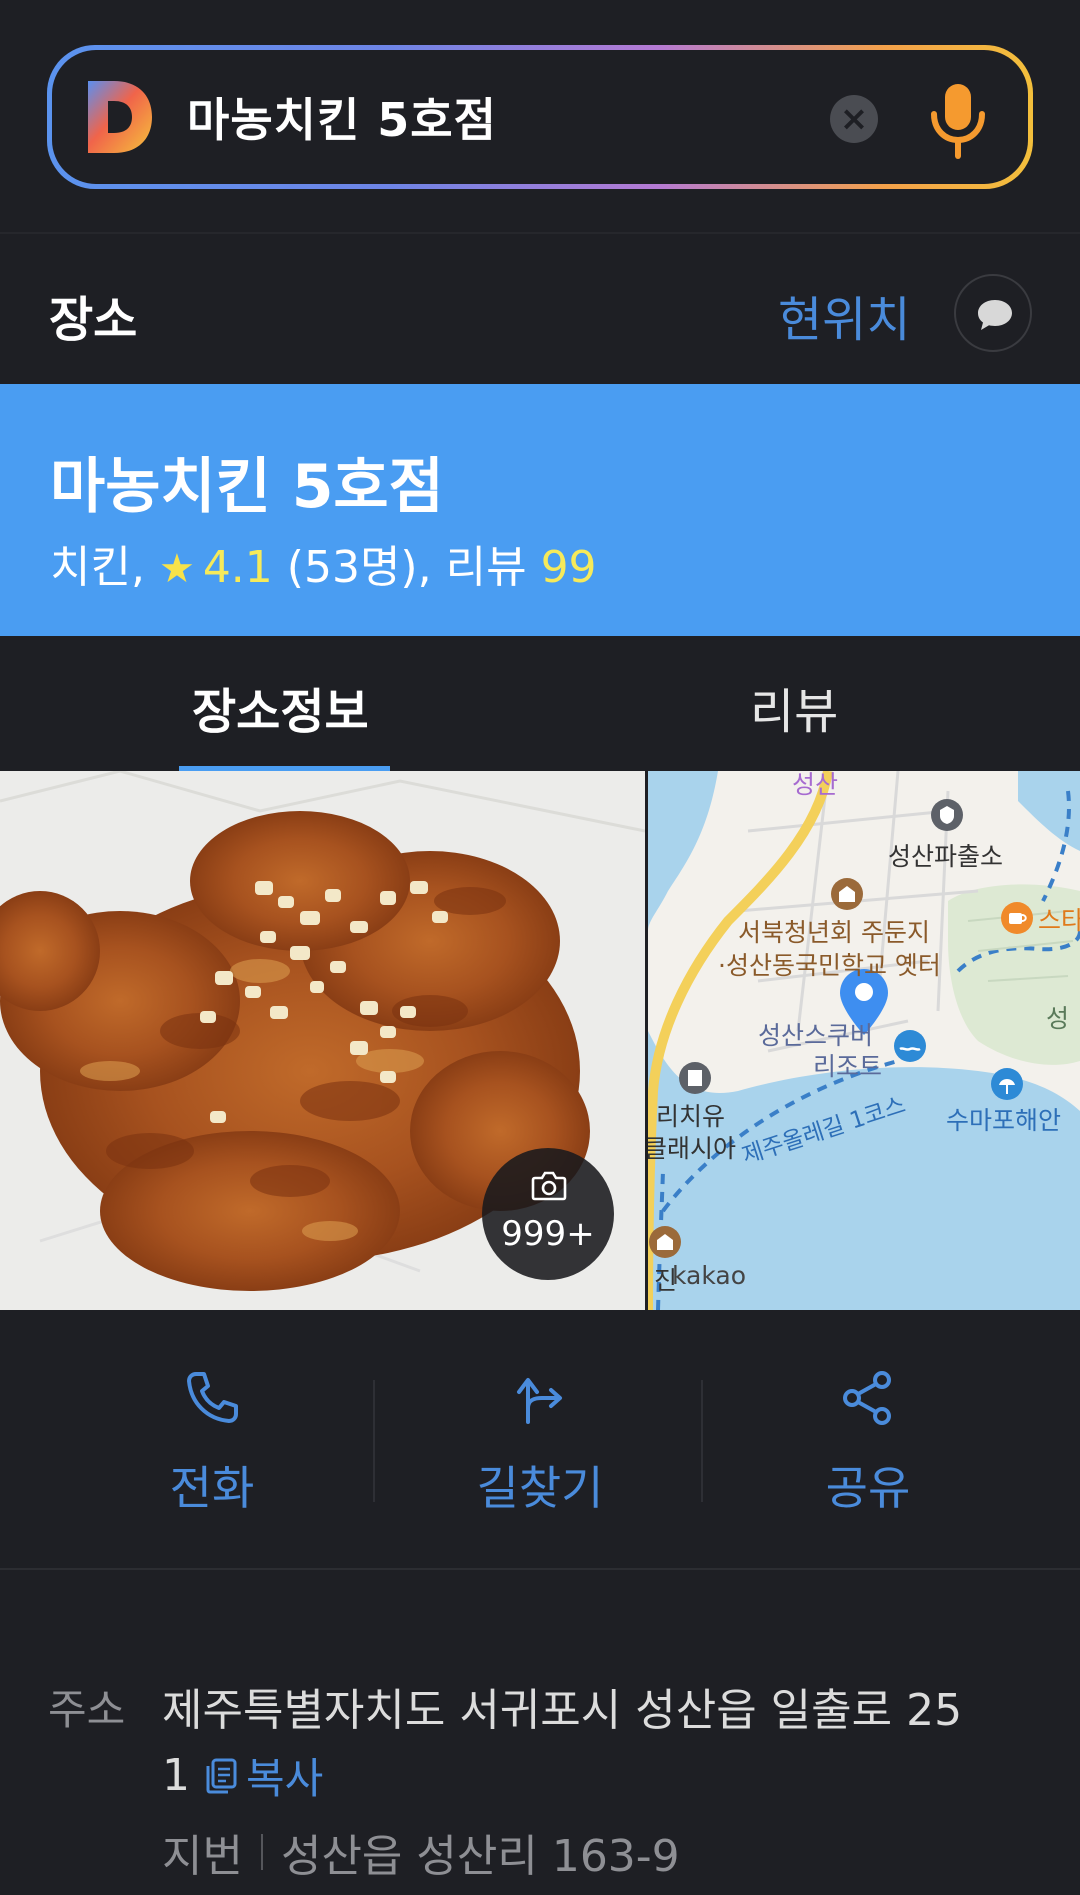 This screenshot has width=1080, height=1895. What do you see at coordinates (794, 707) in the screenshot?
I see `tab-review: 리뷰` at bounding box center [794, 707].